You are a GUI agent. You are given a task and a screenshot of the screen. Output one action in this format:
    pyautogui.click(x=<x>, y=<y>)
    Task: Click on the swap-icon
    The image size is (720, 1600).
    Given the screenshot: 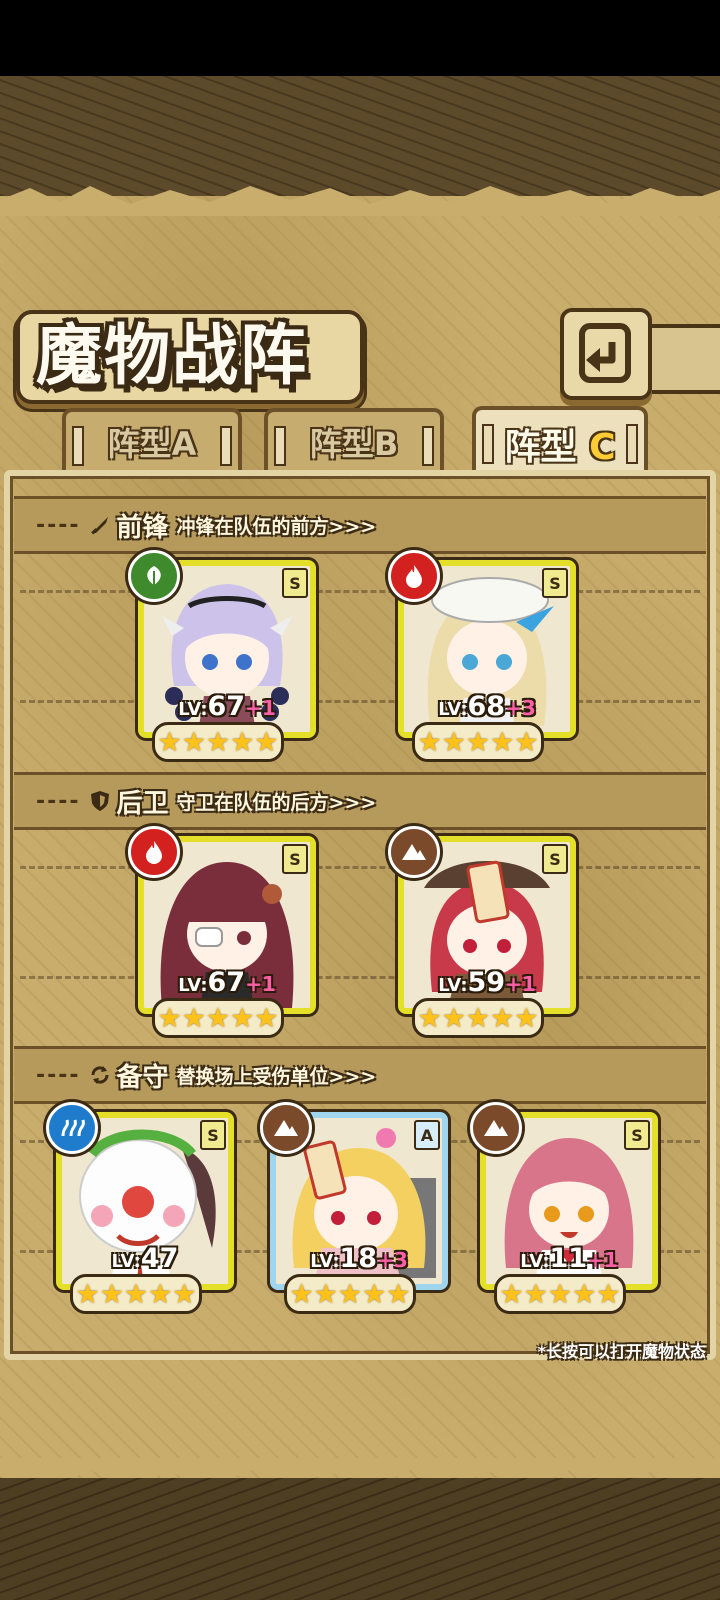 What is the action you would take?
    pyautogui.click(x=100, y=1075)
    